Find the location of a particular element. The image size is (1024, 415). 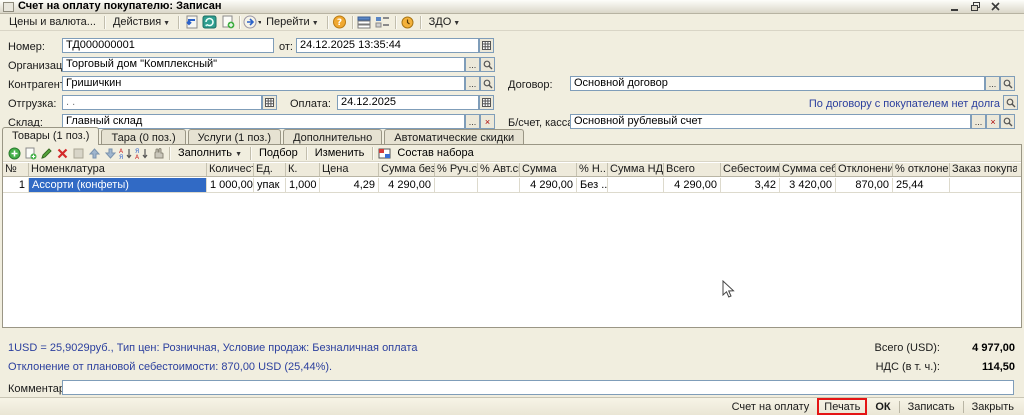

shipment-calendar-button is located at coordinates (269, 102).